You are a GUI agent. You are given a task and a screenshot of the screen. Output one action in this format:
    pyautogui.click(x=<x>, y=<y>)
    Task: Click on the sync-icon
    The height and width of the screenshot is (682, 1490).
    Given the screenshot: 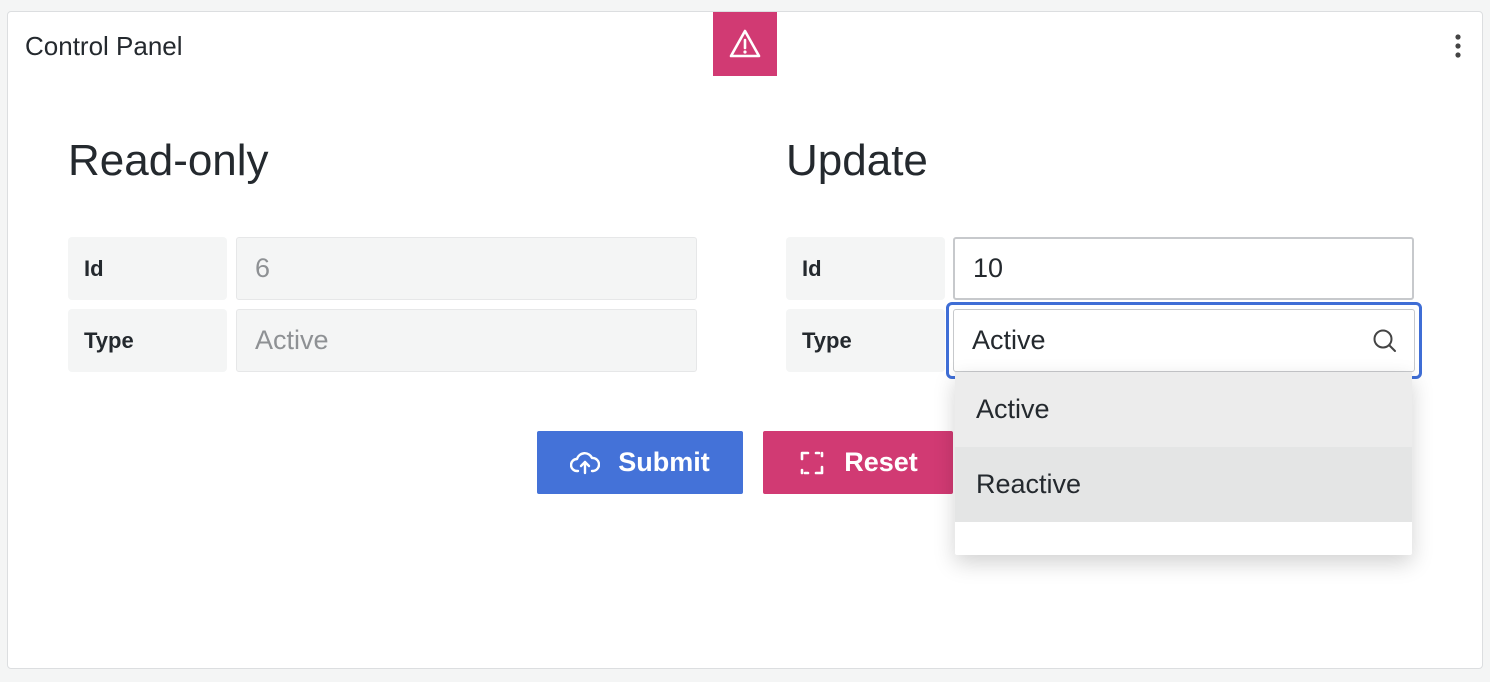 What is the action you would take?
    pyautogui.click(x=812, y=462)
    